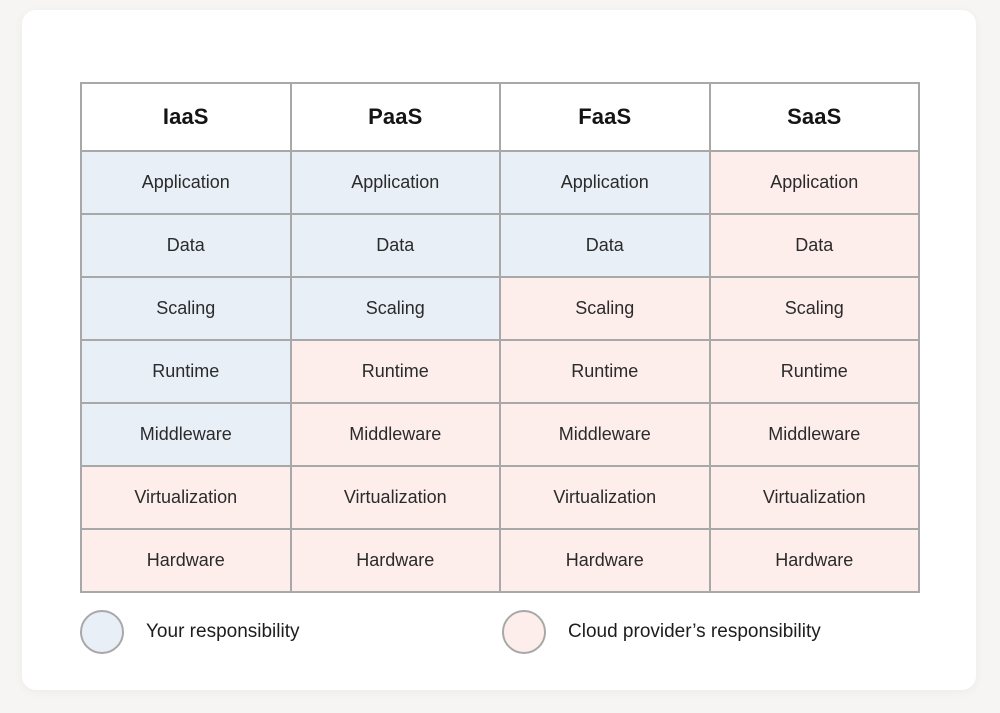  Describe the element at coordinates (694, 631) in the screenshot. I see `legend-label: Cloud provider’s responsibility` at that location.